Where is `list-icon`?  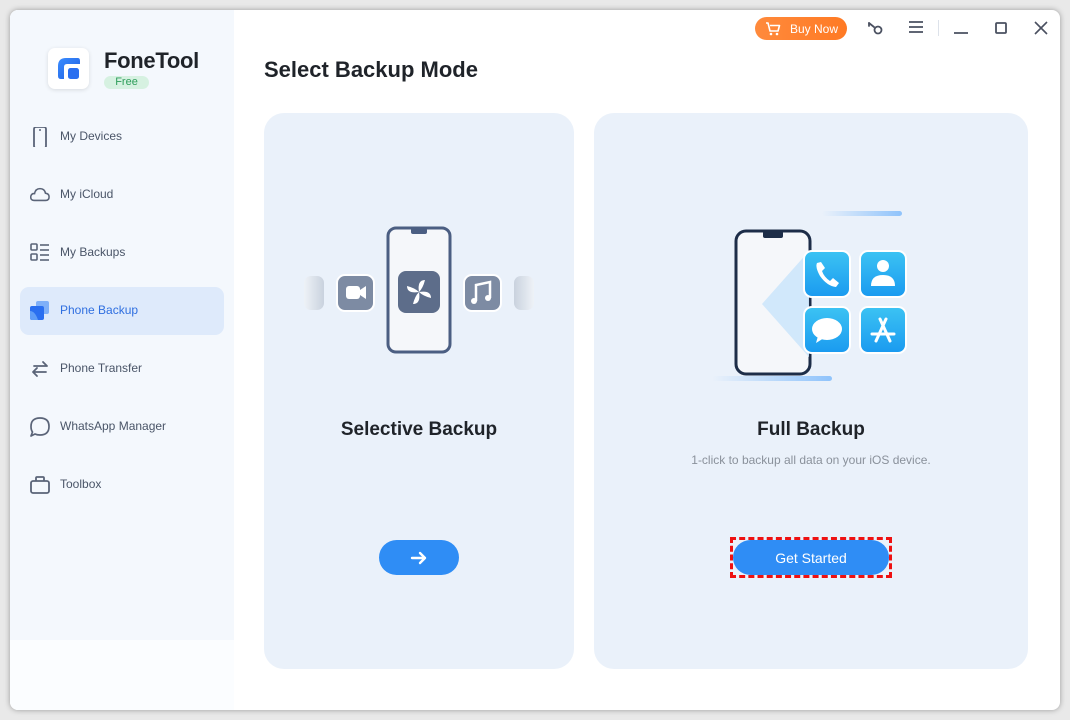 list-icon is located at coordinates (39, 252).